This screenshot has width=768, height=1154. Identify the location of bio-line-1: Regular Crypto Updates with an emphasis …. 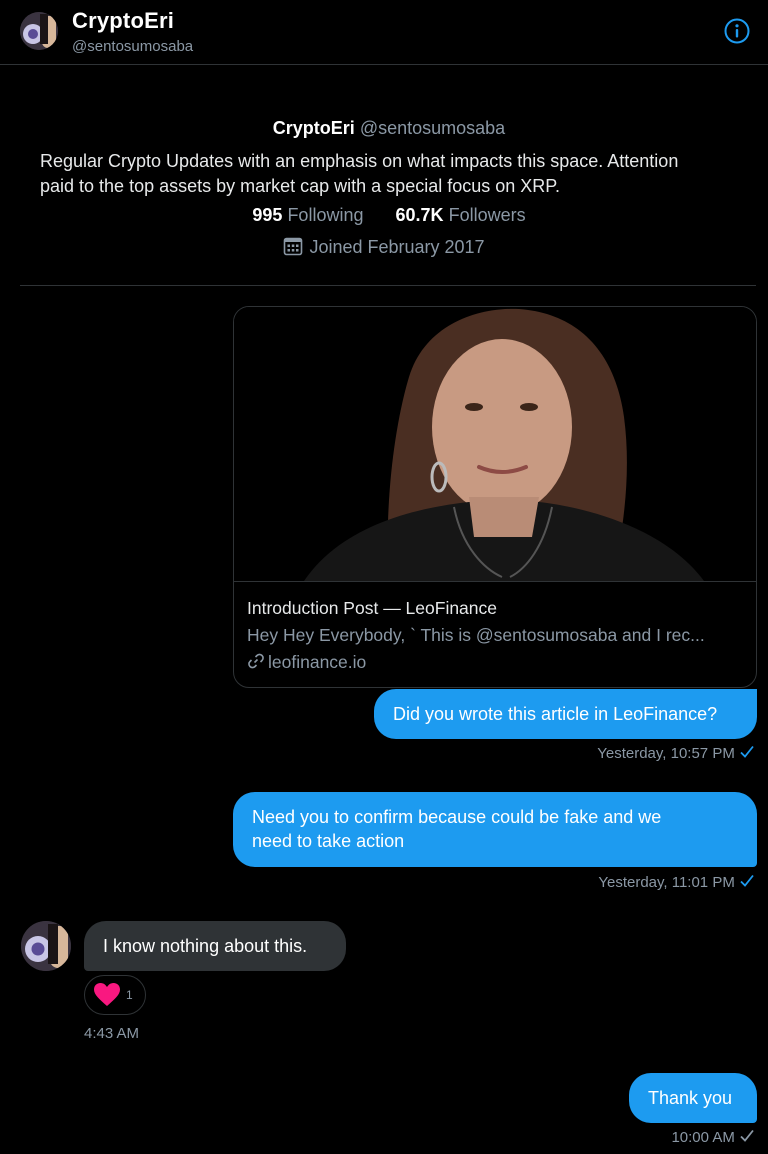
(359, 161).